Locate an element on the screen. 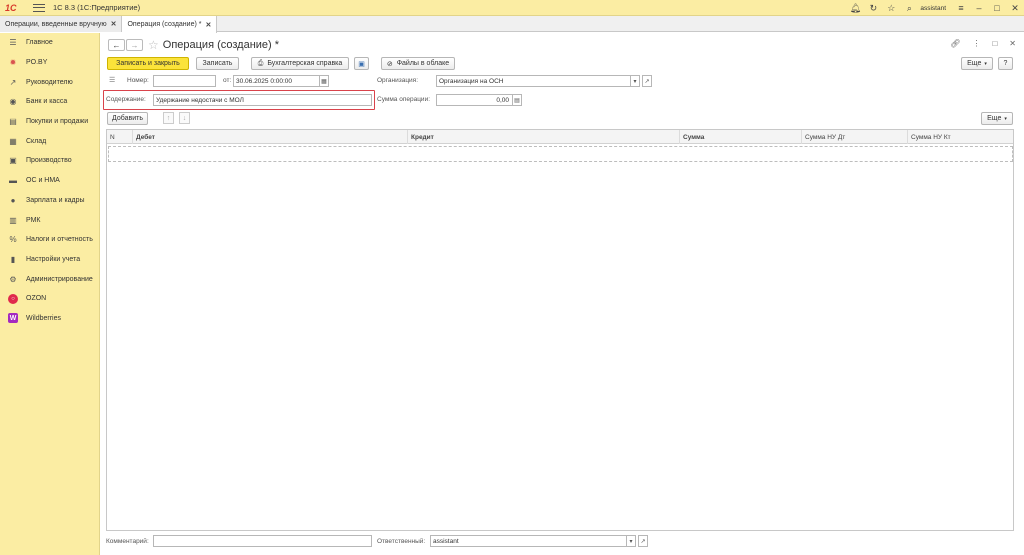 This screenshot has width=1024, height=555. maximize-icon: □ is located at coordinates (994, 43).